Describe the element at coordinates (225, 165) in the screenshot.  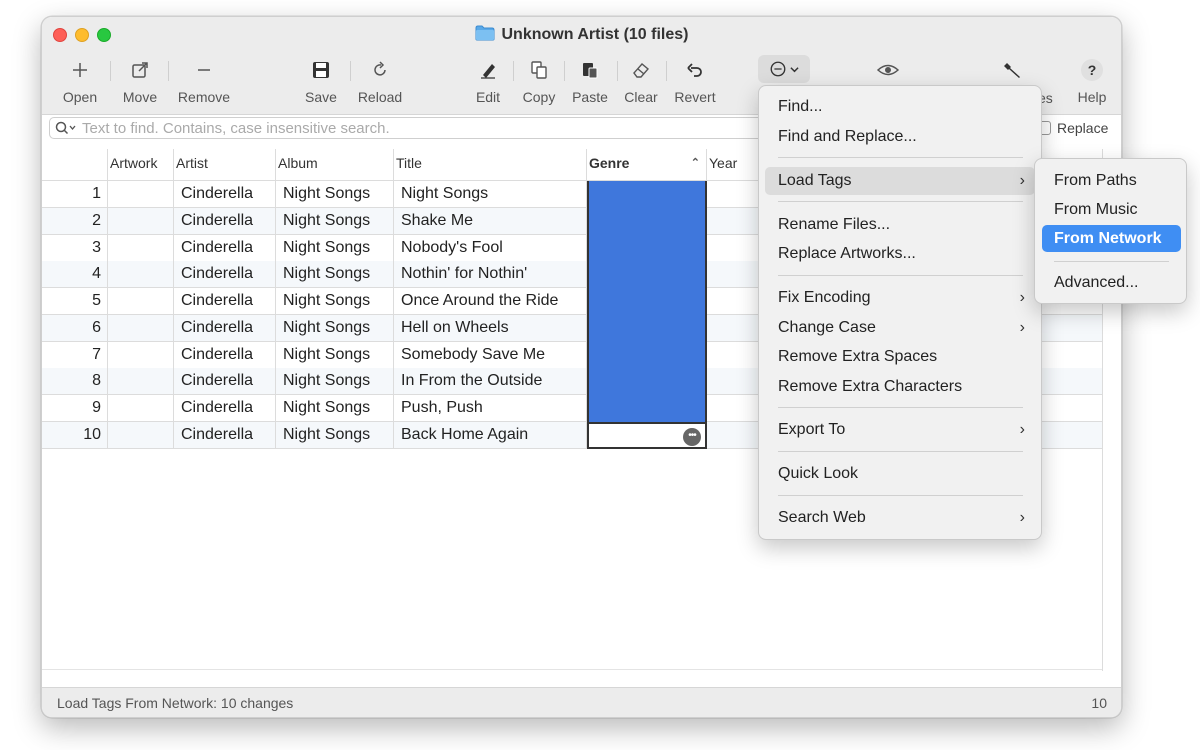
I see `column-header-artist: Artist` at that location.